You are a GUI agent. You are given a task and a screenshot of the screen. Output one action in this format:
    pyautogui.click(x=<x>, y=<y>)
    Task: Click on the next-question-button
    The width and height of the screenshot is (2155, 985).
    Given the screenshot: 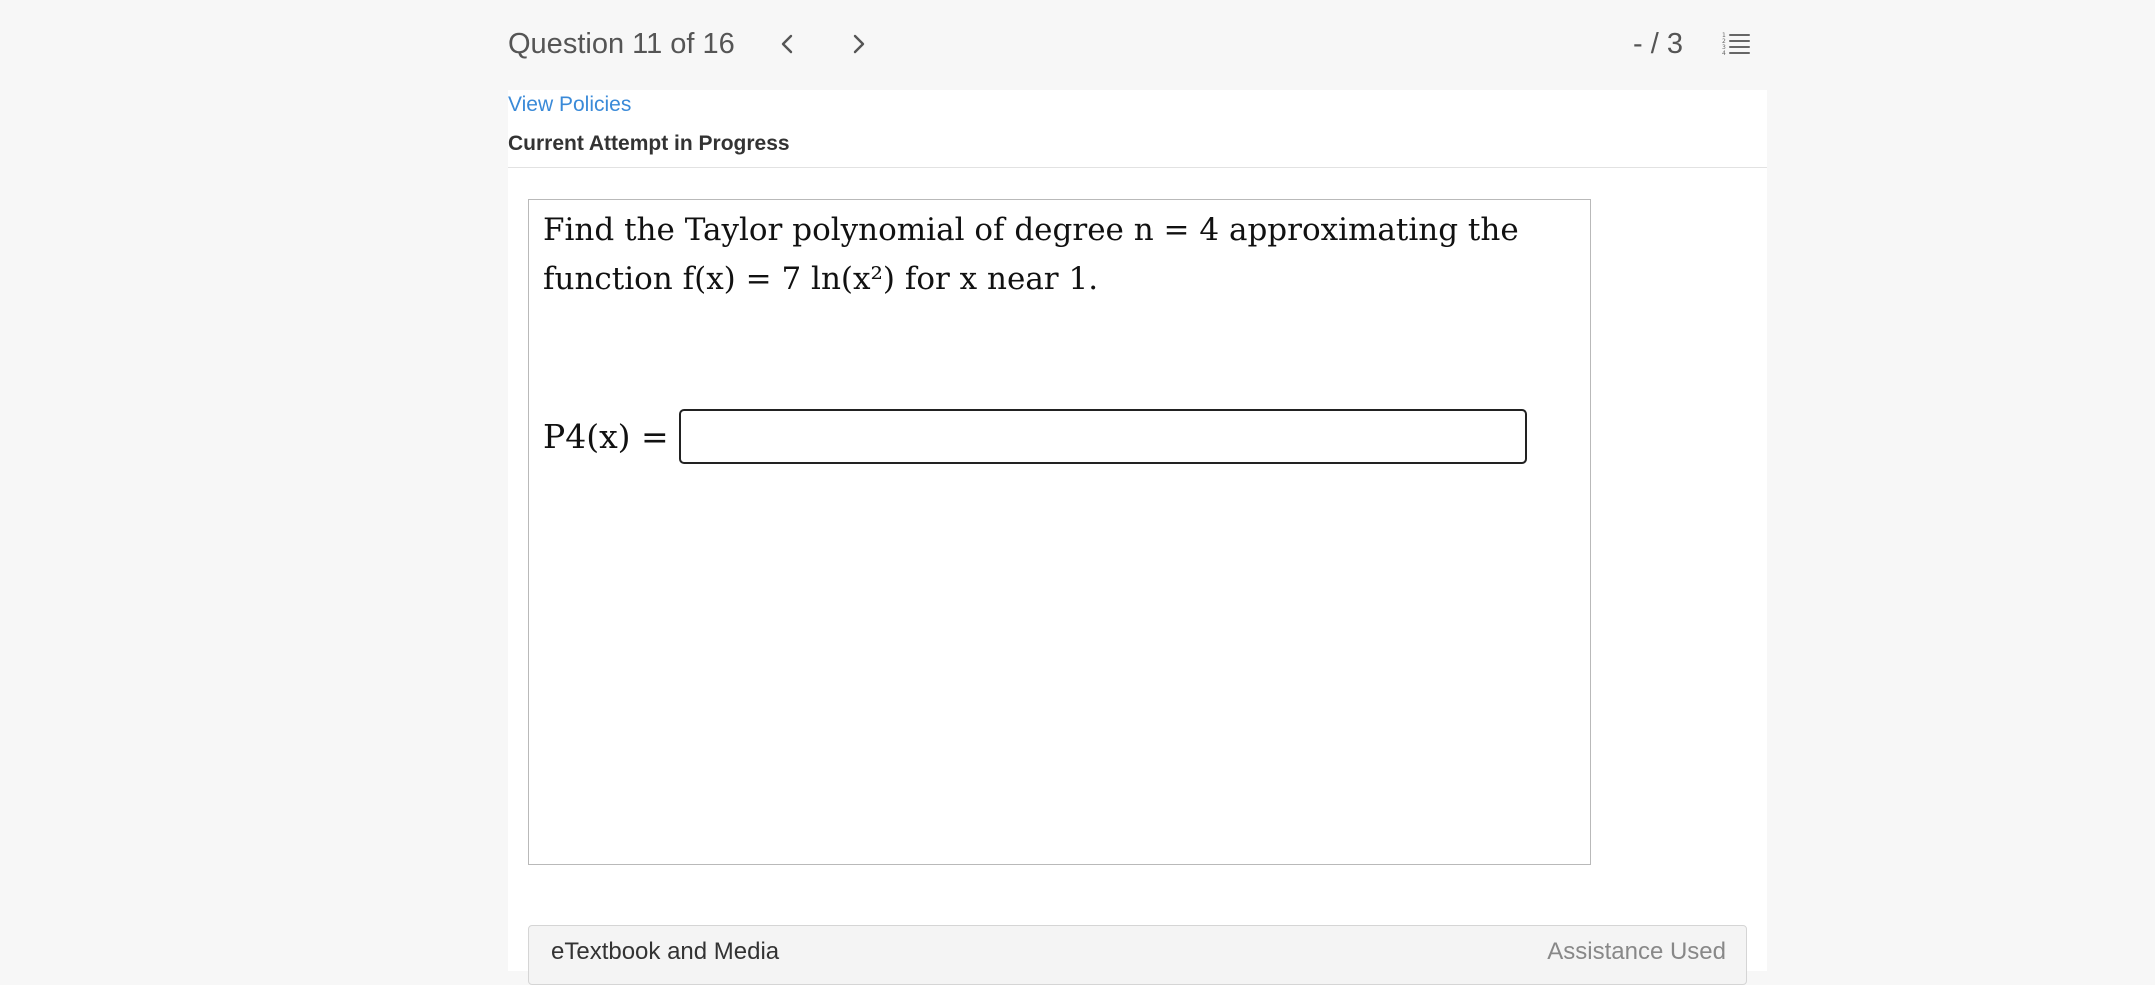 What is the action you would take?
    pyautogui.click(x=858, y=44)
    